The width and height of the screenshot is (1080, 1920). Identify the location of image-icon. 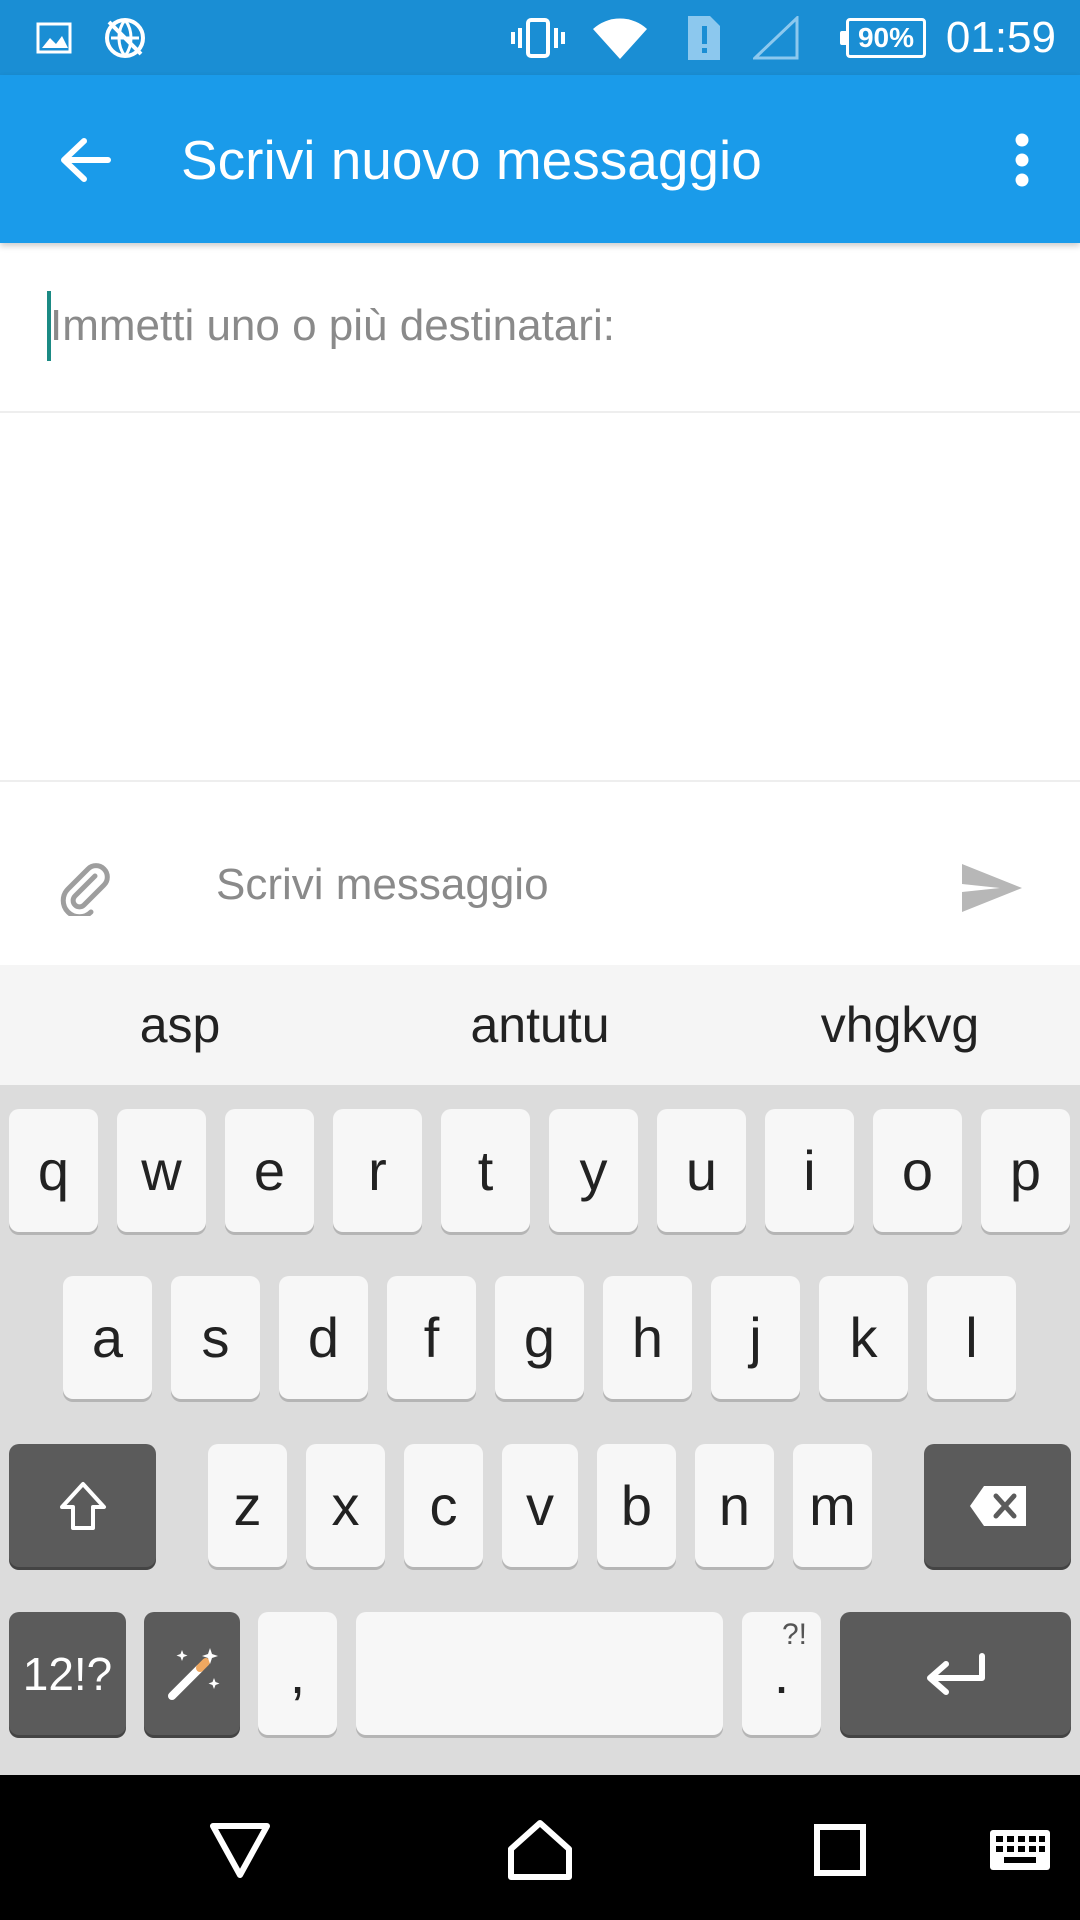
(54, 38).